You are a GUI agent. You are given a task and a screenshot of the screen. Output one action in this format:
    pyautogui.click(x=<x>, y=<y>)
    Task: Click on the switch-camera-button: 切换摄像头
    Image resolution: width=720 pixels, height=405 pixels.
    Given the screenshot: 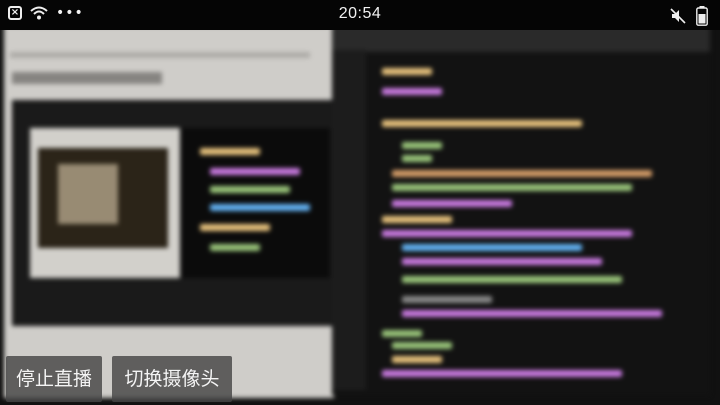 What is the action you would take?
    pyautogui.click(x=172, y=379)
    